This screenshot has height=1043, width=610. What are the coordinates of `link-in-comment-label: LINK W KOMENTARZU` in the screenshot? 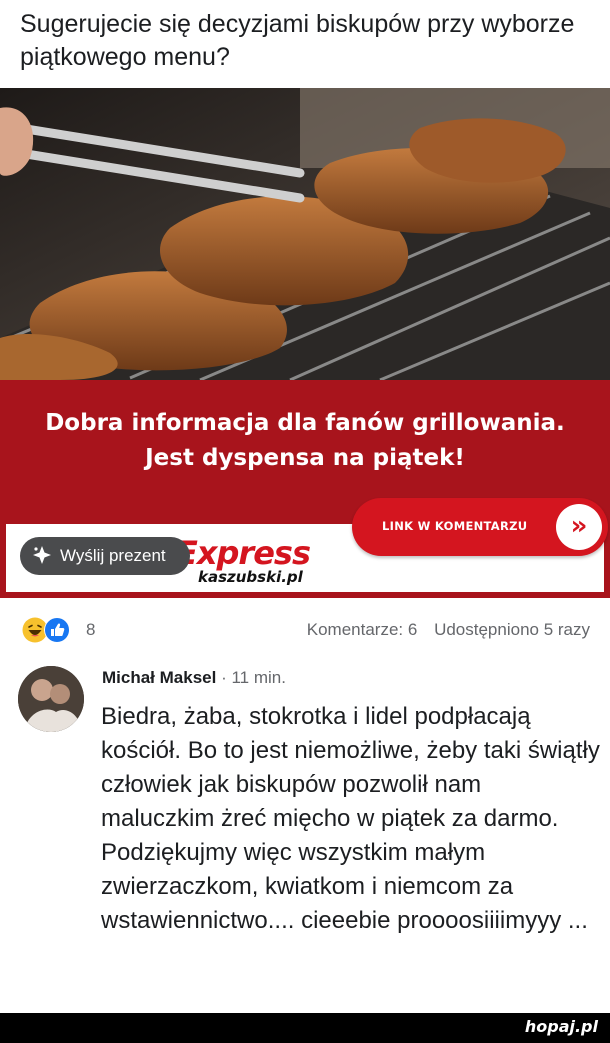 It's located at (455, 526).